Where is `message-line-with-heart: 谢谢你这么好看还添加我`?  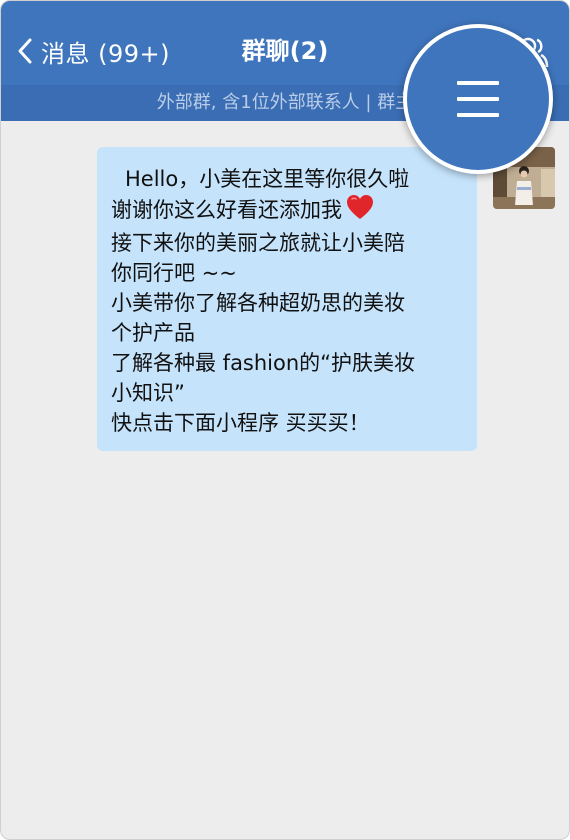
message-line-with-heart: 谢谢你这么好看还添加我 is located at coordinates (287, 211).